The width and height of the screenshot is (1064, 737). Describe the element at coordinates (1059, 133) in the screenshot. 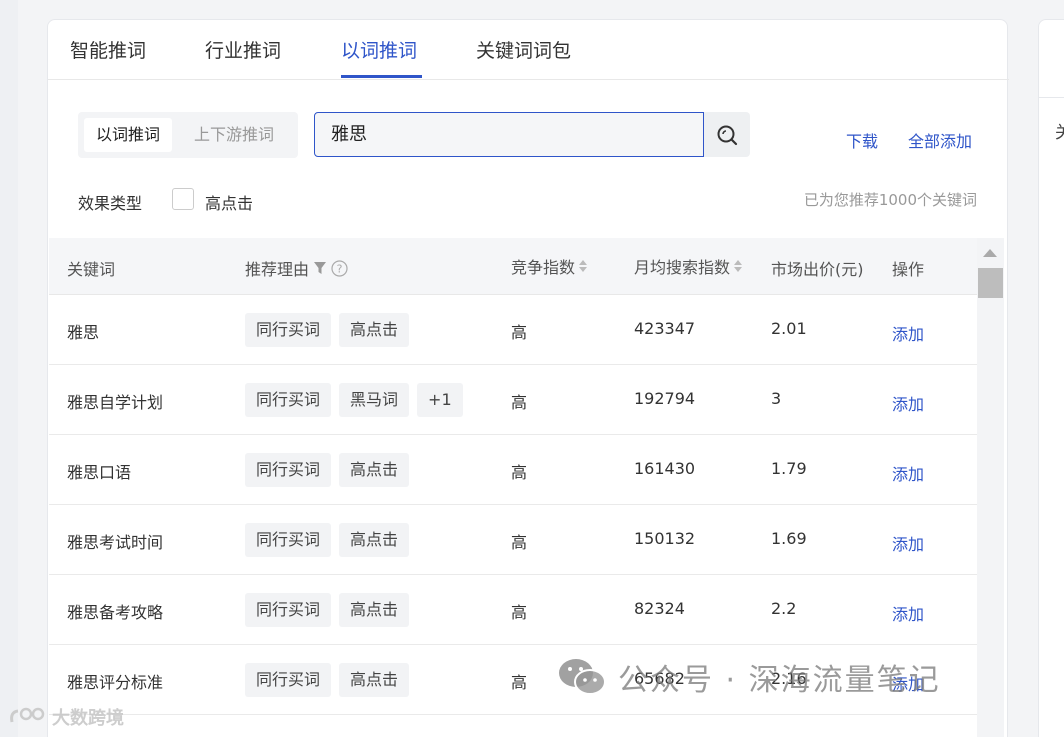

I see `right-panel-label: 关` at that location.